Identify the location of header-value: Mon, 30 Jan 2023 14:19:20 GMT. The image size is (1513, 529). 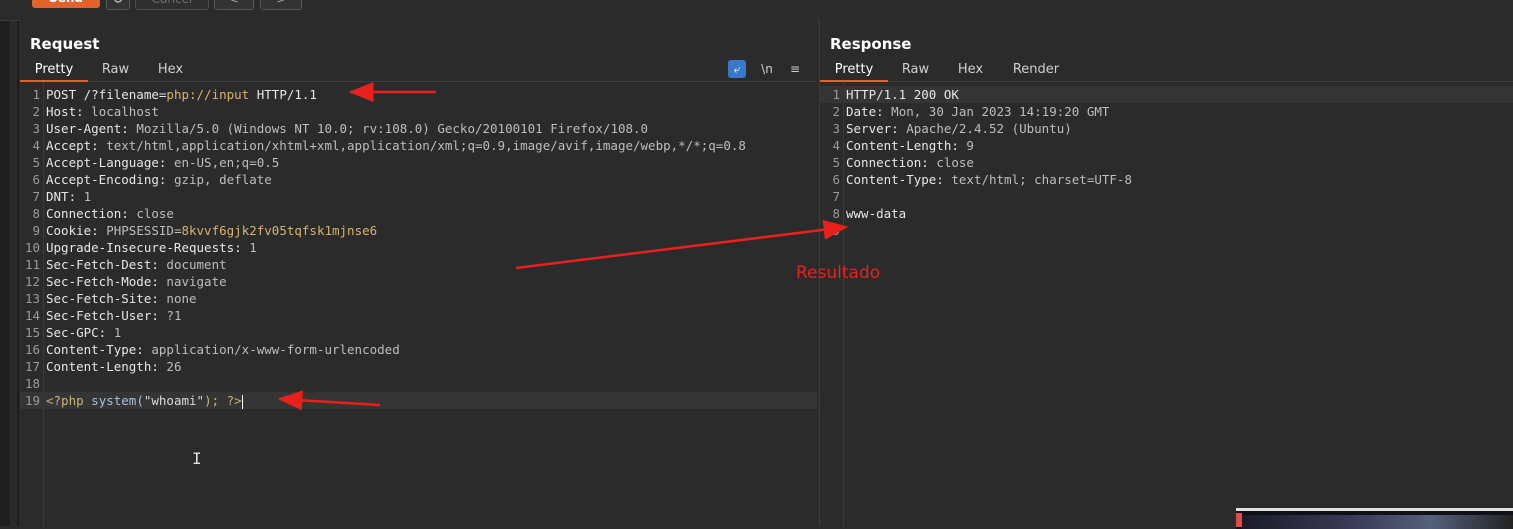
(996, 111).